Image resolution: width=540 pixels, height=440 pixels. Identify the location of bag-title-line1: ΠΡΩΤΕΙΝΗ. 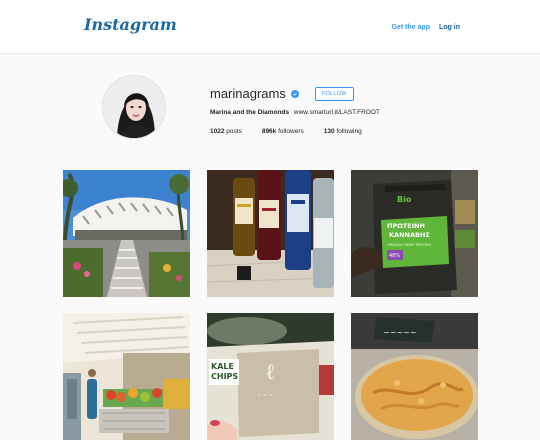
(406, 226).